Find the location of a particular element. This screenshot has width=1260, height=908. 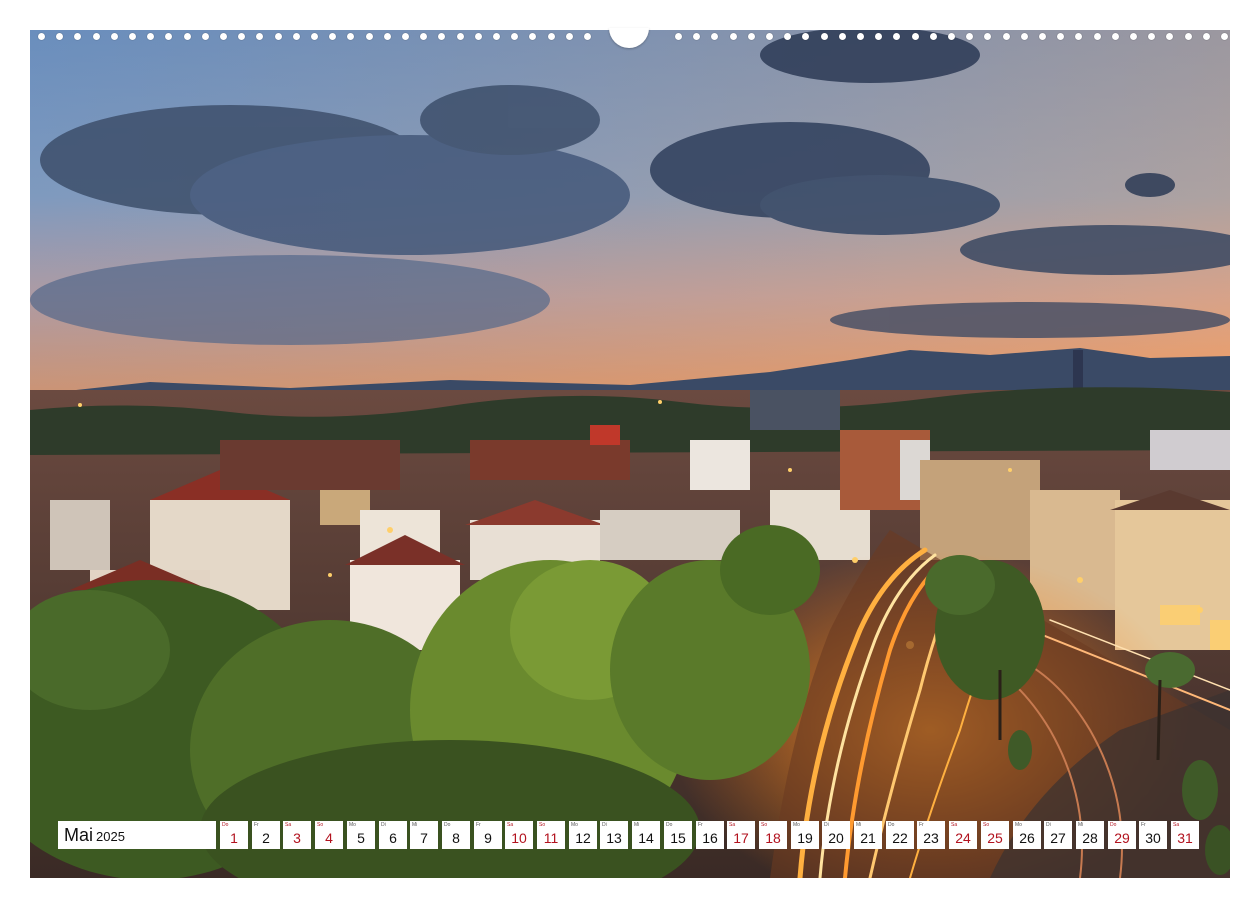

day-number: 27 is located at coordinates (1058, 838).